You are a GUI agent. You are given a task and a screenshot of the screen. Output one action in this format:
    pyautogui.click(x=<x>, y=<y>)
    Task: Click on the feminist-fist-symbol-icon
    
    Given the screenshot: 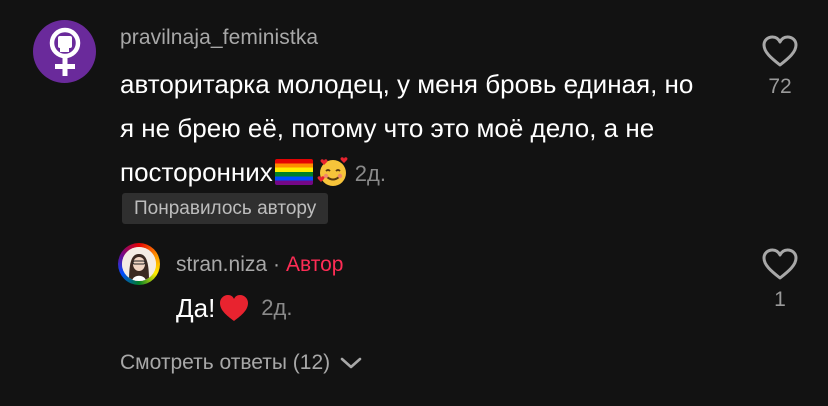 What is the action you would take?
    pyautogui.click(x=64, y=51)
    